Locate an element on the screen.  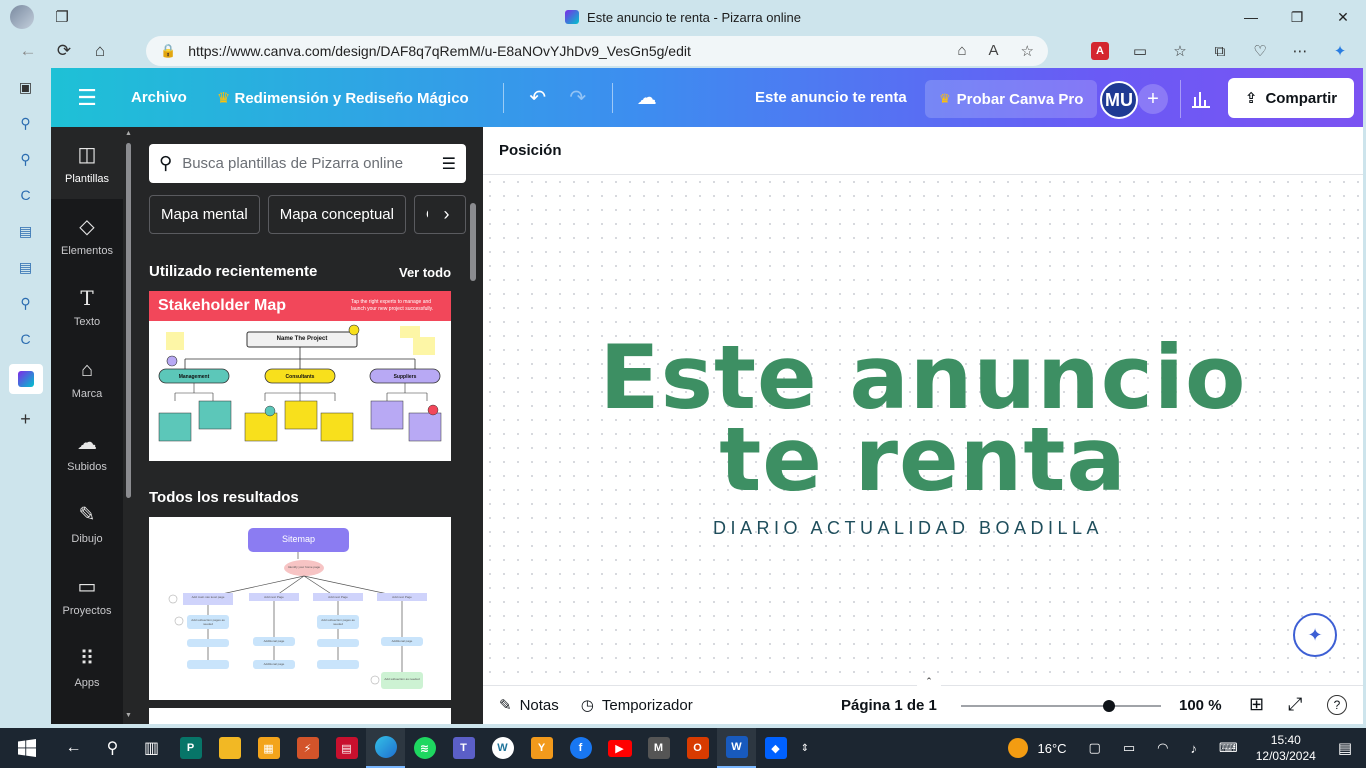
edge-browser-icon is located at coordinates (385, 748).